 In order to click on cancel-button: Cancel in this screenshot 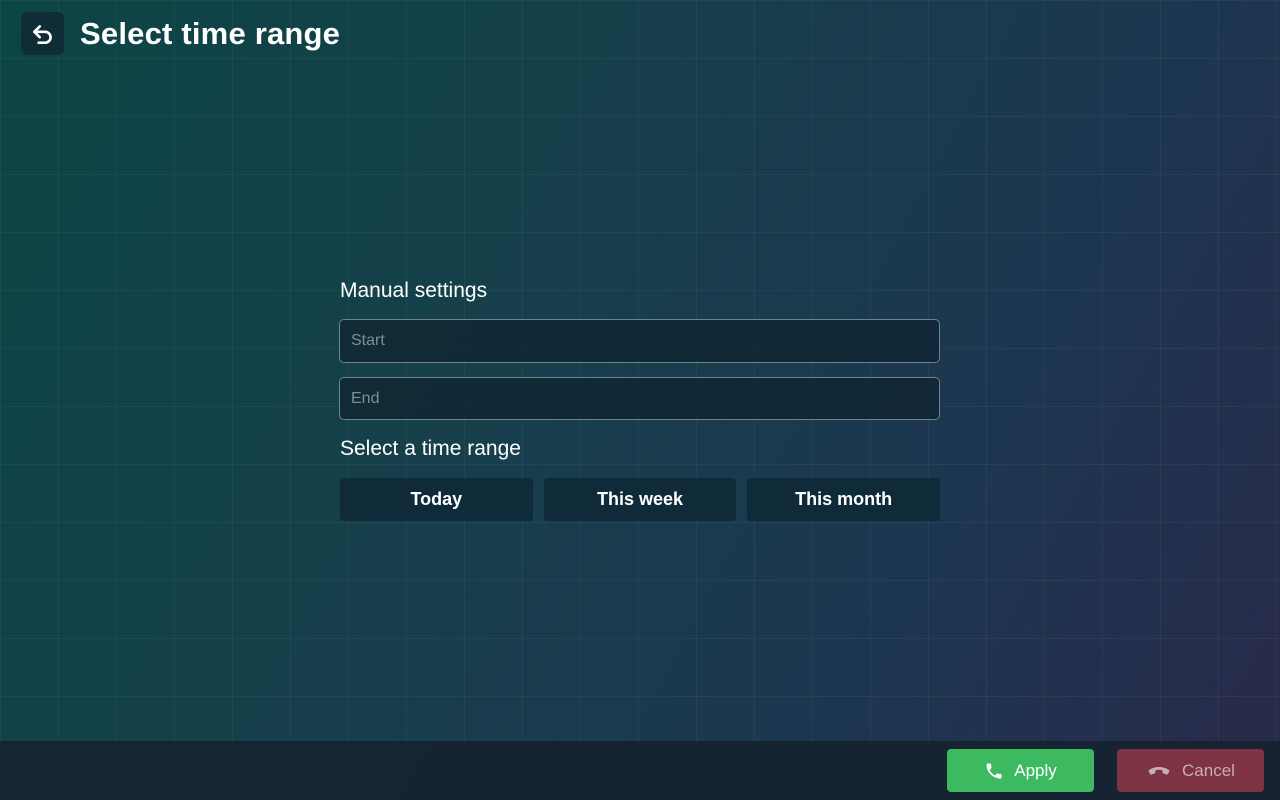, I will do `click(1190, 770)`.